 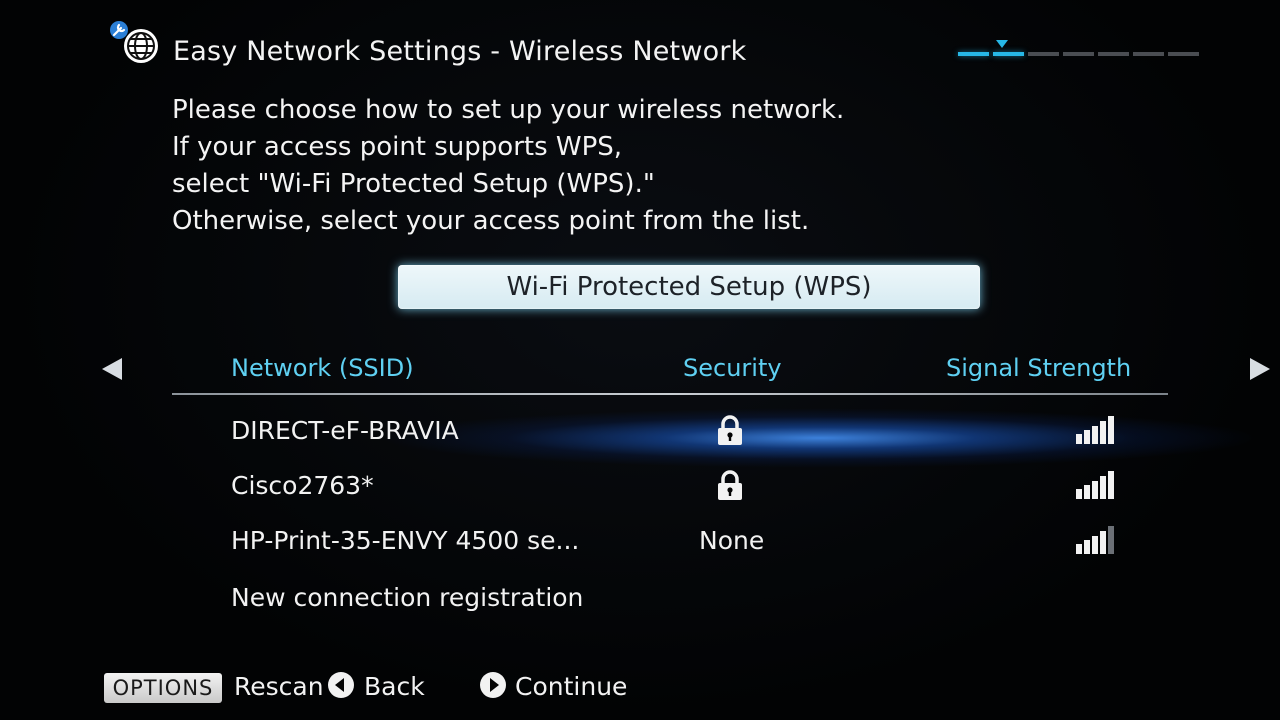 I want to click on options-button: OPTIONS, so click(x=163, y=688).